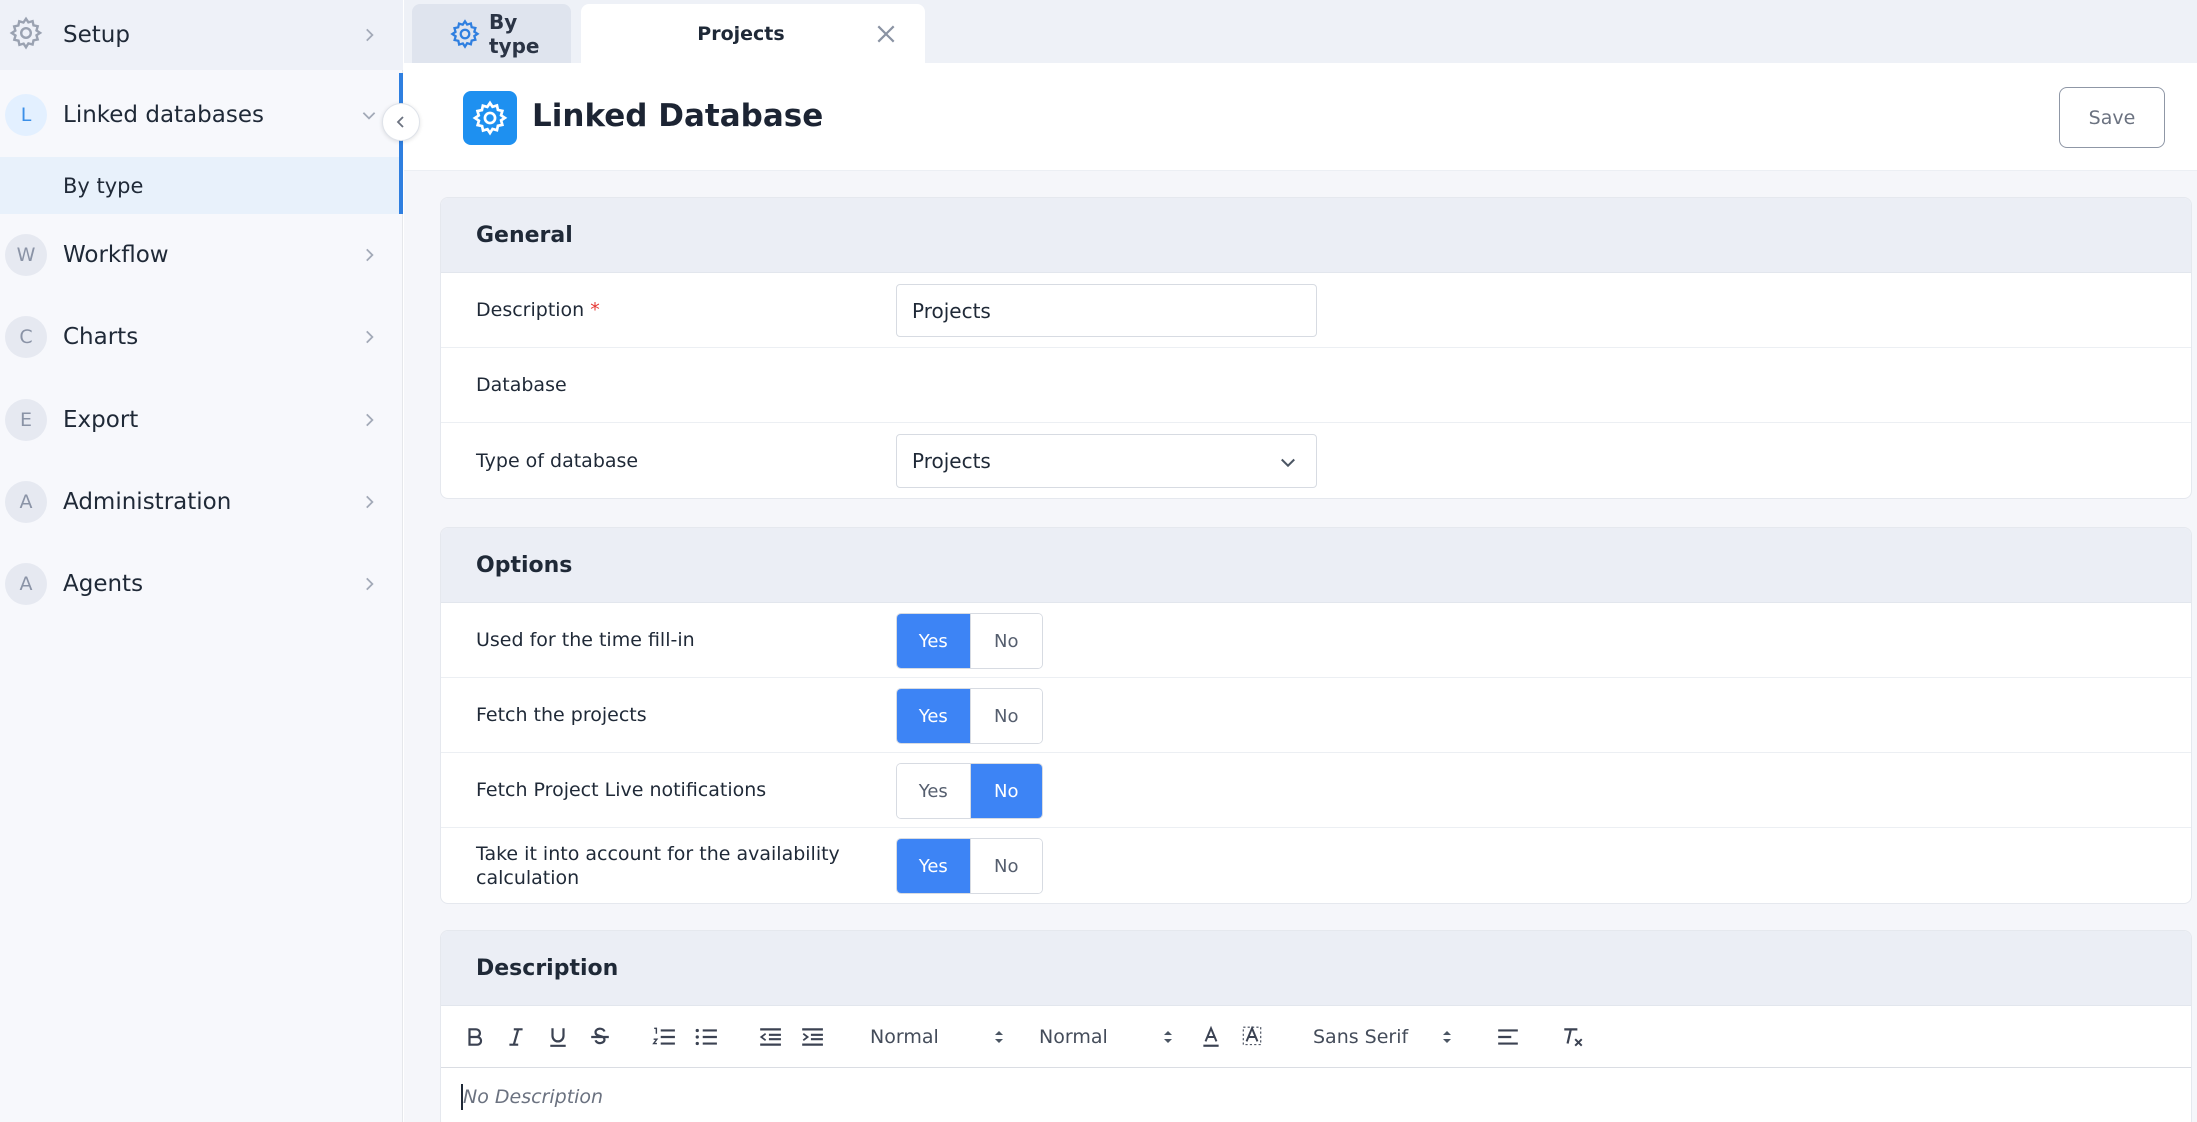  I want to click on indent-icon, so click(812, 1037).